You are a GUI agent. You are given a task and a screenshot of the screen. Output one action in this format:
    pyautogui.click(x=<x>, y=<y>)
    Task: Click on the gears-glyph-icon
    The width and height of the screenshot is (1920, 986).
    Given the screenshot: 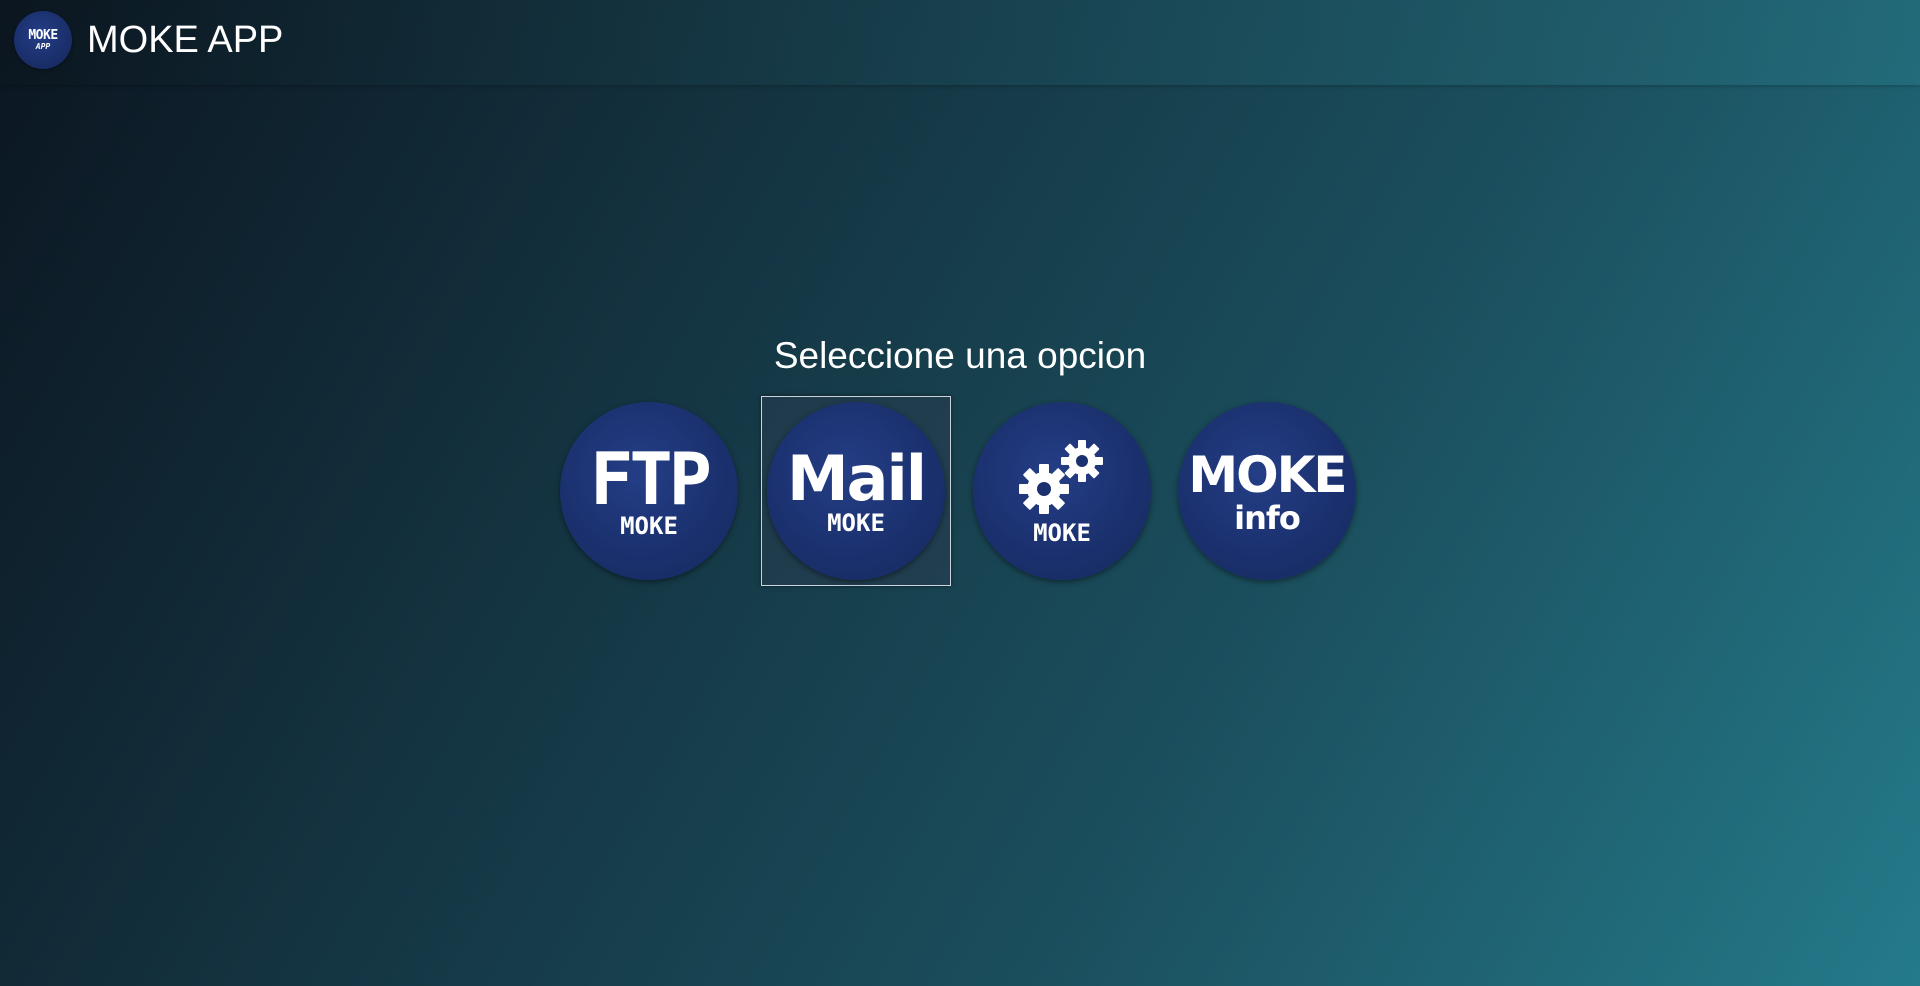 What is the action you would take?
    pyautogui.click(x=1061, y=477)
    